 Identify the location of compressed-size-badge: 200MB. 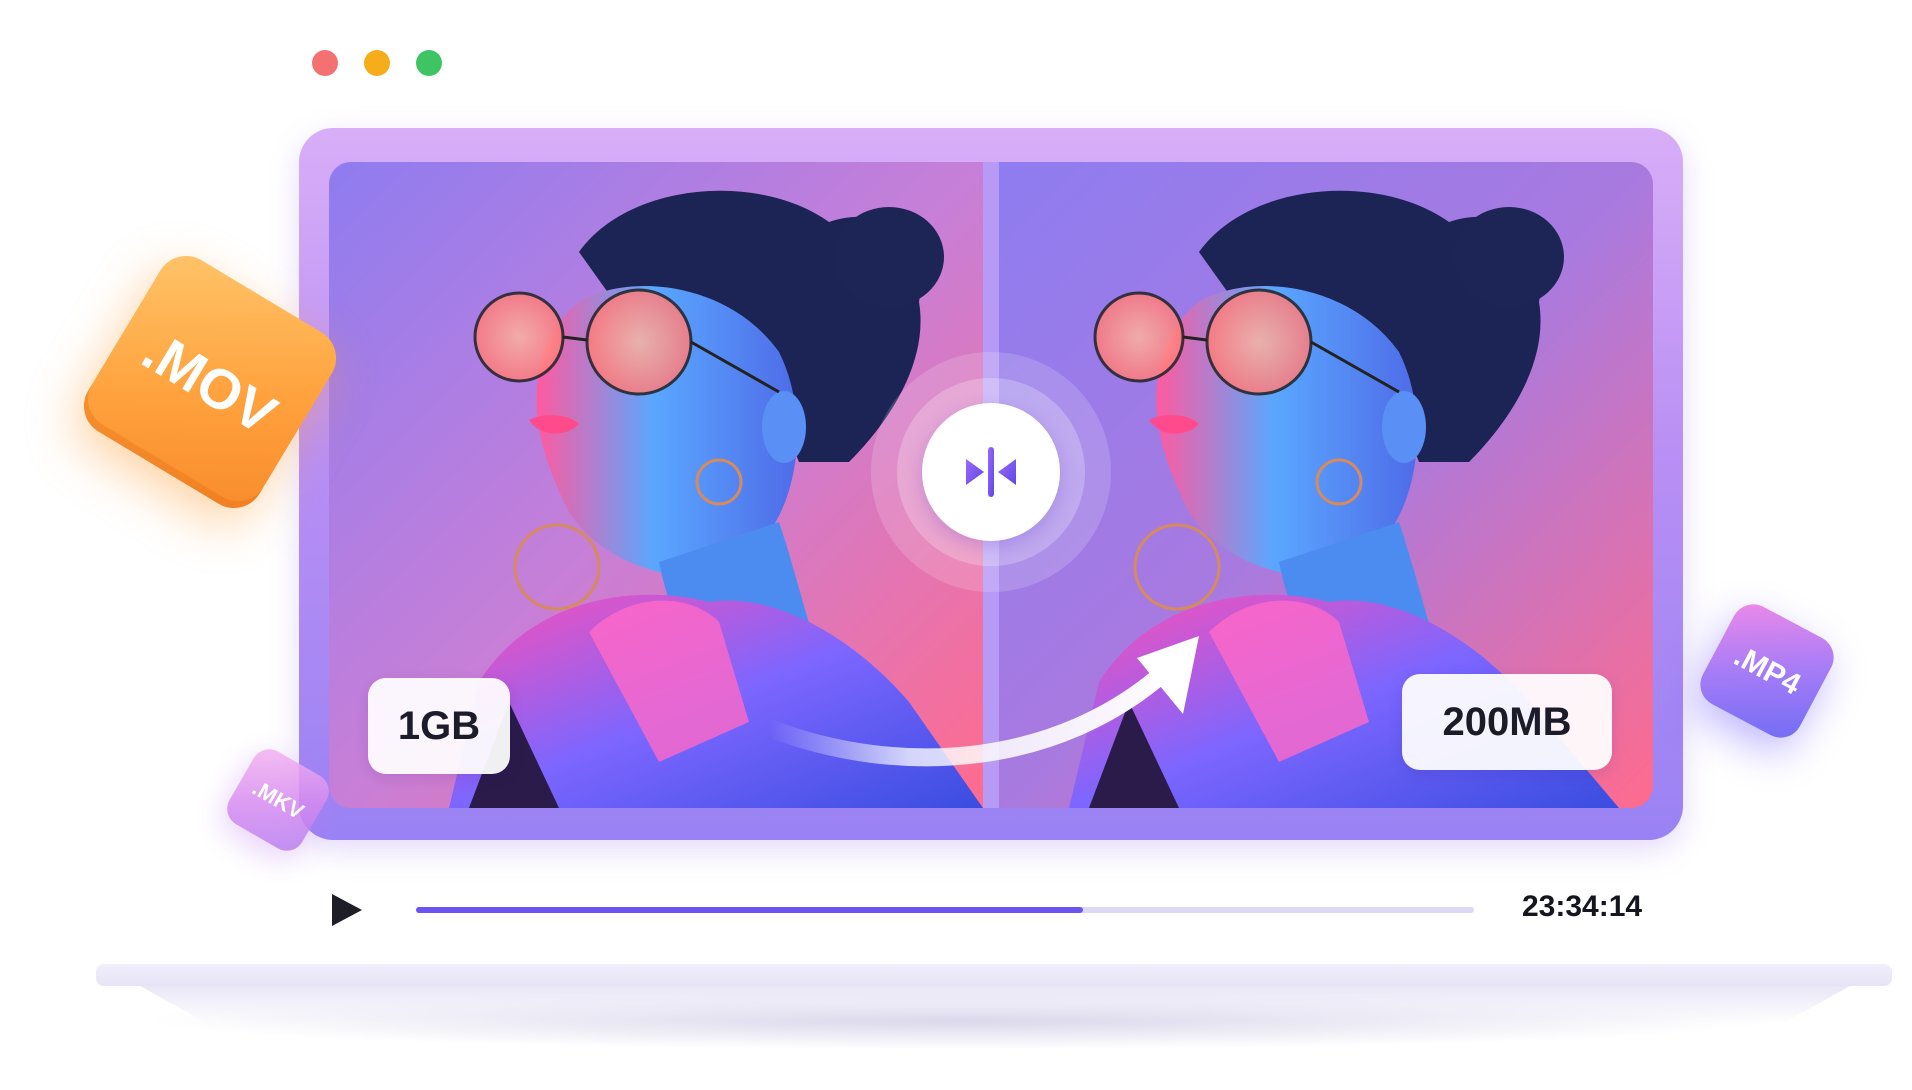
(1507, 722).